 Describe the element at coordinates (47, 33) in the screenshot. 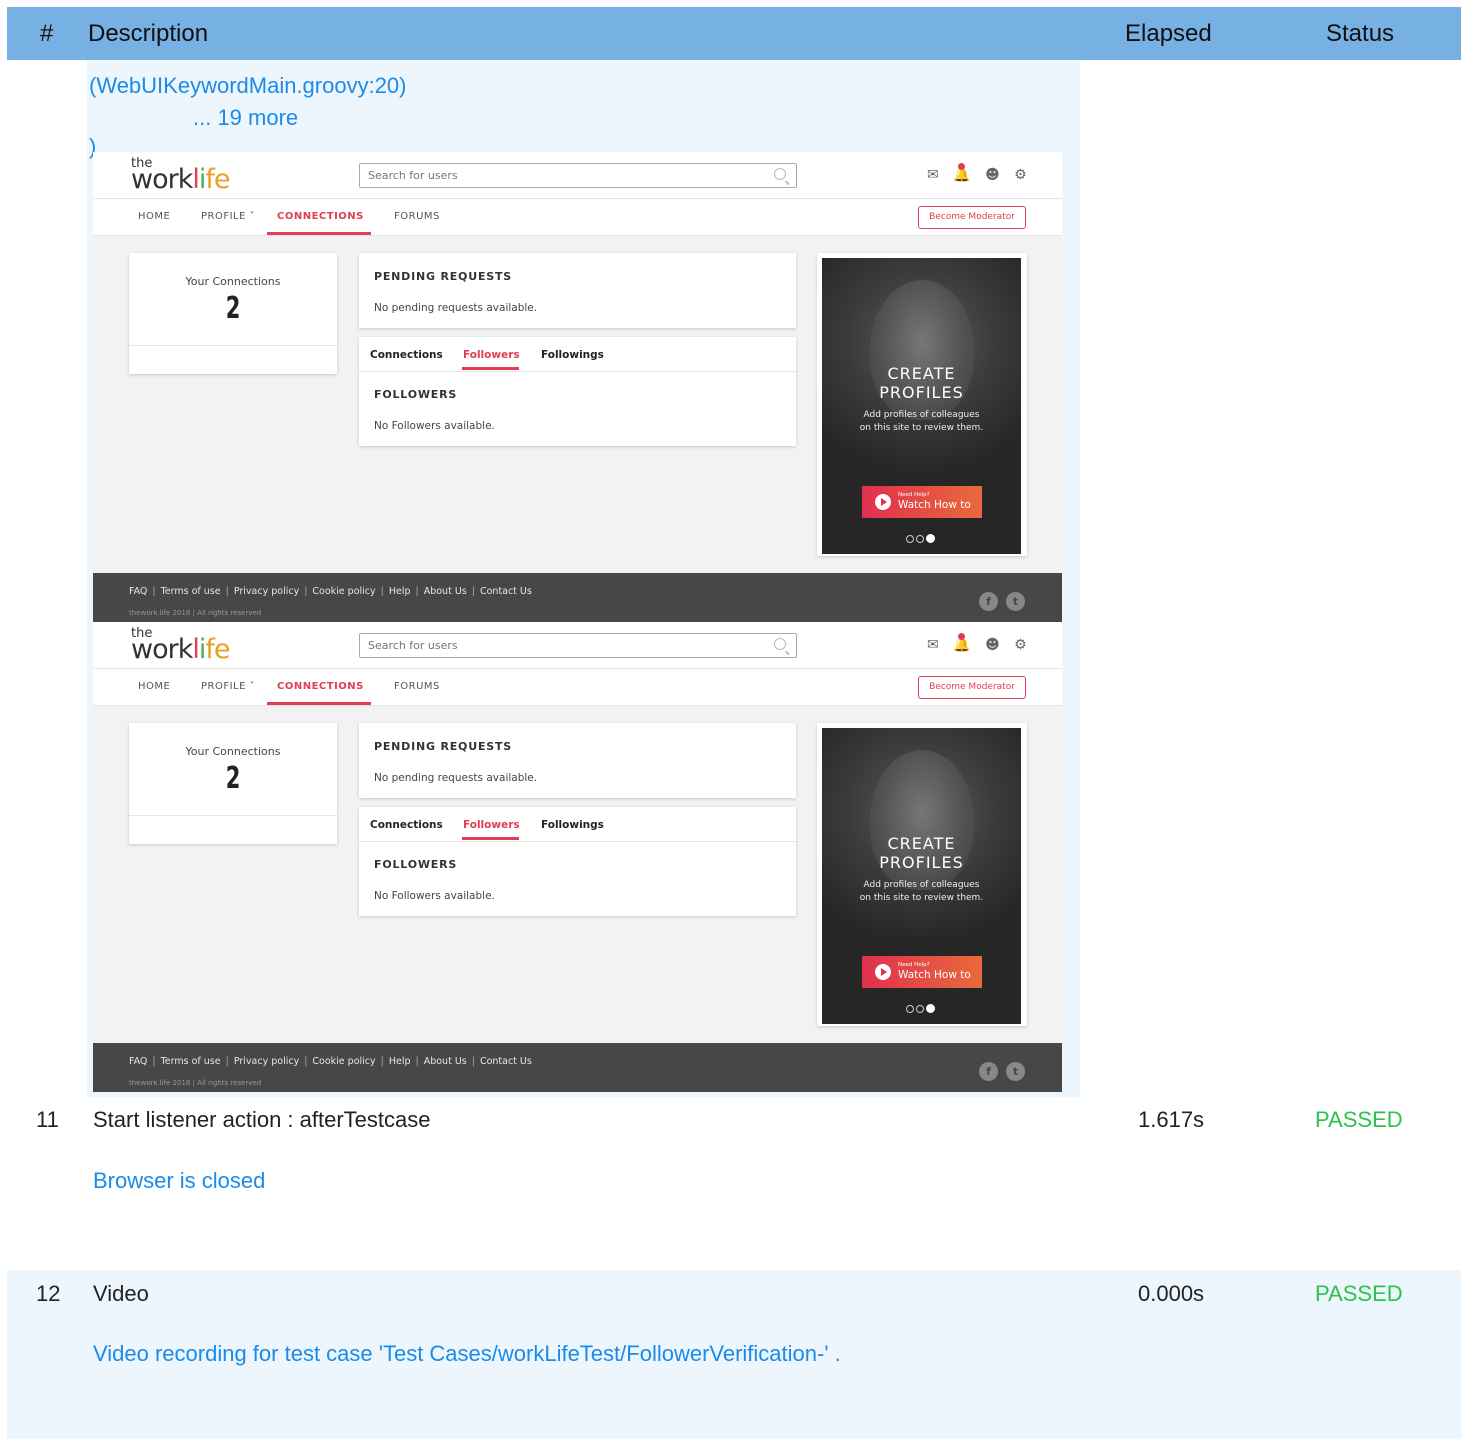

I see `header-num: #` at that location.